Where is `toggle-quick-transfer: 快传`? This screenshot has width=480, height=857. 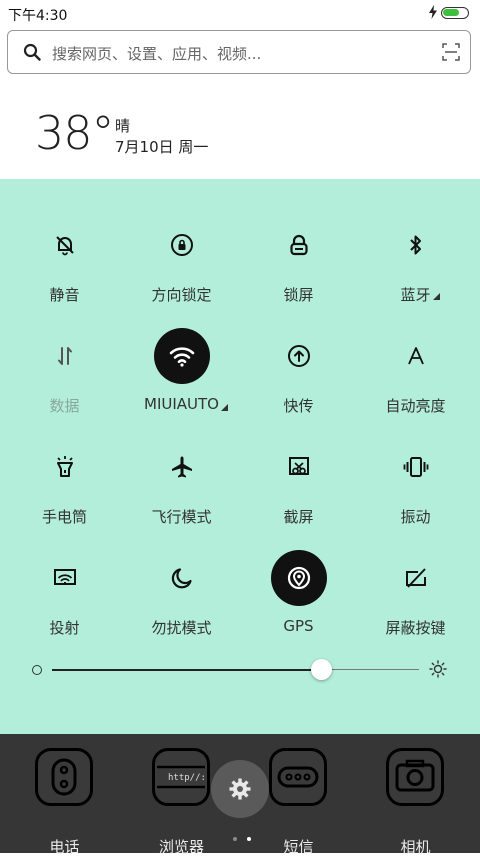 toggle-quick-transfer: 快传 is located at coordinates (298, 360).